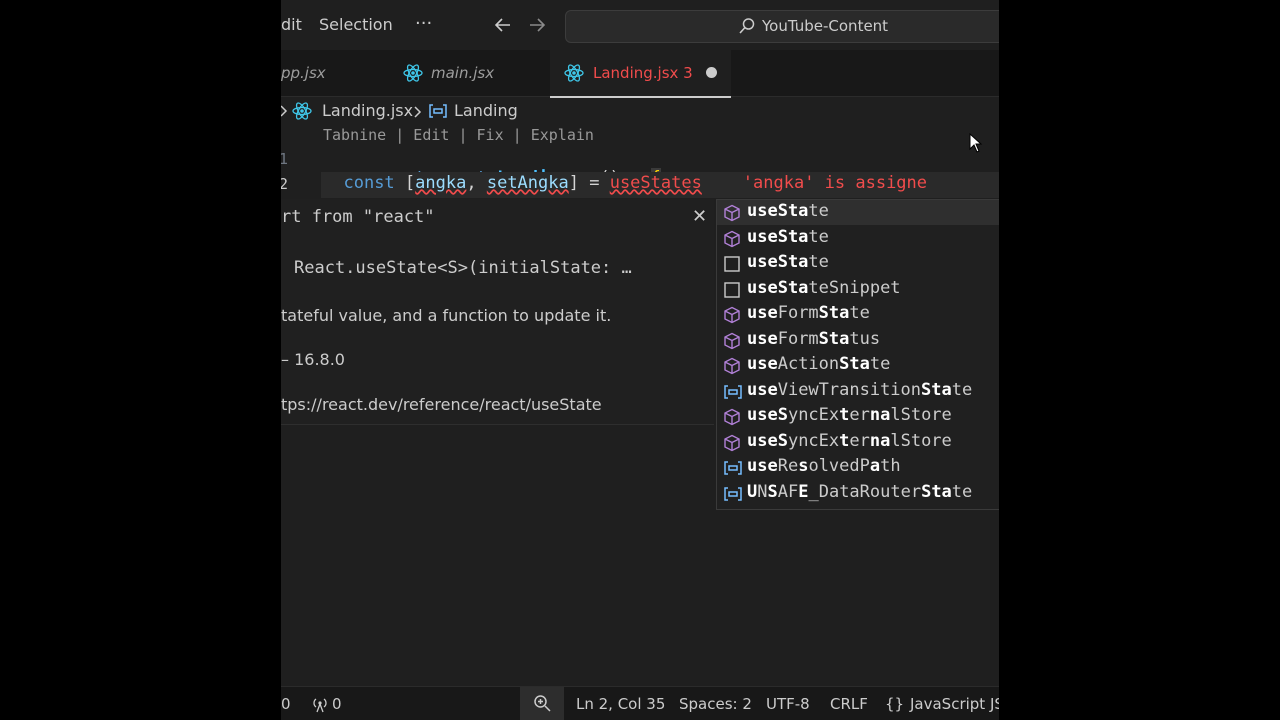 The width and height of the screenshot is (1280, 720). I want to click on unsaved-dot-icon, so click(711, 72).